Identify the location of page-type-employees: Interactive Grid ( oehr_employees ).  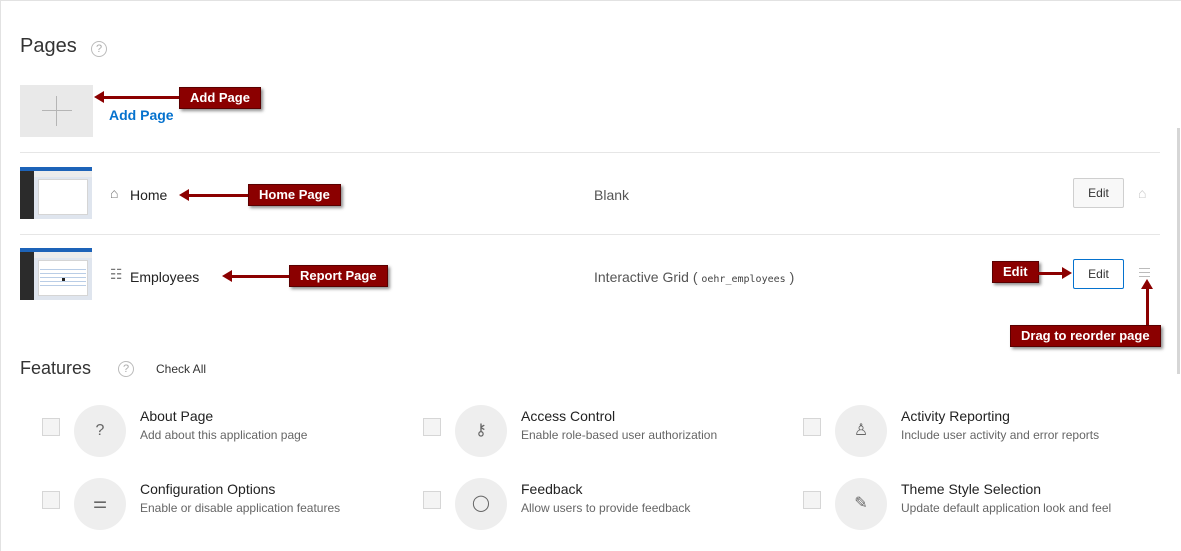
(694, 277).